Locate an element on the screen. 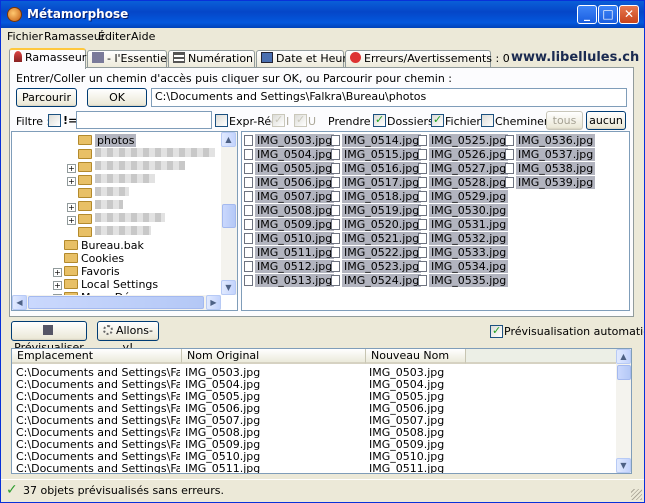 The image size is (645, 503). cell-new-name: IMG_0511.jpg is located at coordinates (417, 468).